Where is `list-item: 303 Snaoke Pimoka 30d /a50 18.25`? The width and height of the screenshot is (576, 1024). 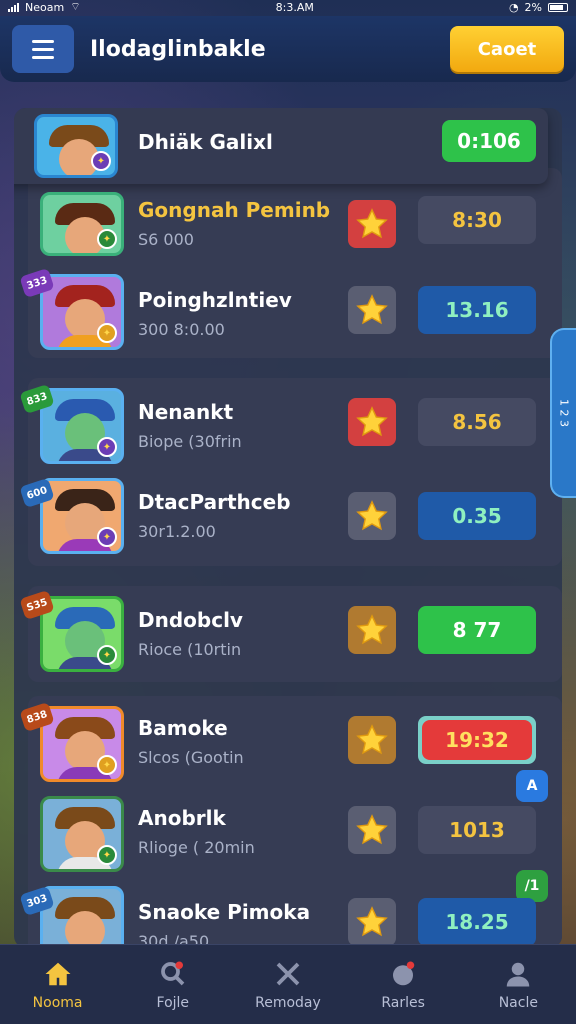
list-item: 303 Snaoke Pimoka 30d /a50 18.25 is located at coordinates (281, 912).